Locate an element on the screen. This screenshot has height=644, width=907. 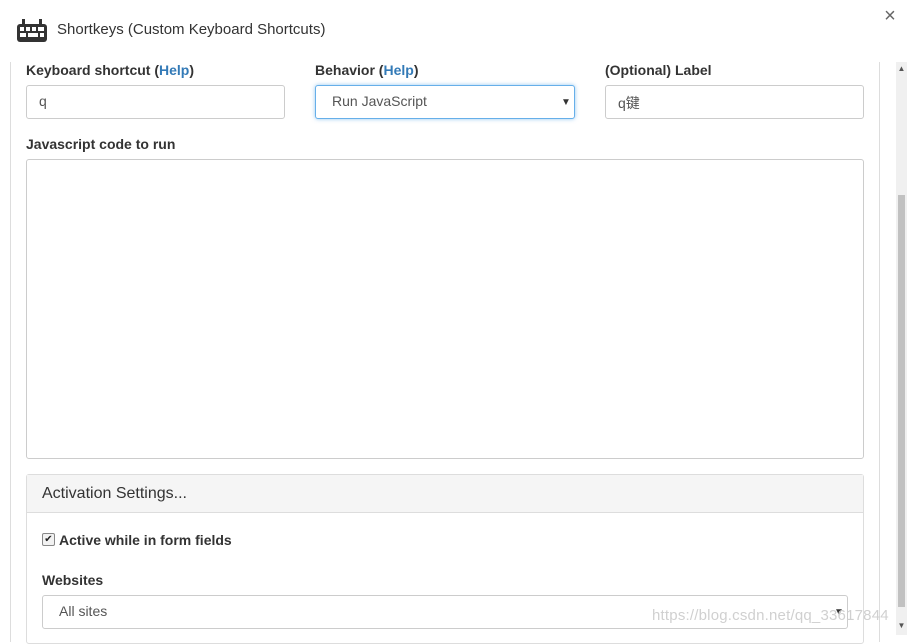
behavior-select: Run JavaScript ▼ is located at coordinates (445, 102).